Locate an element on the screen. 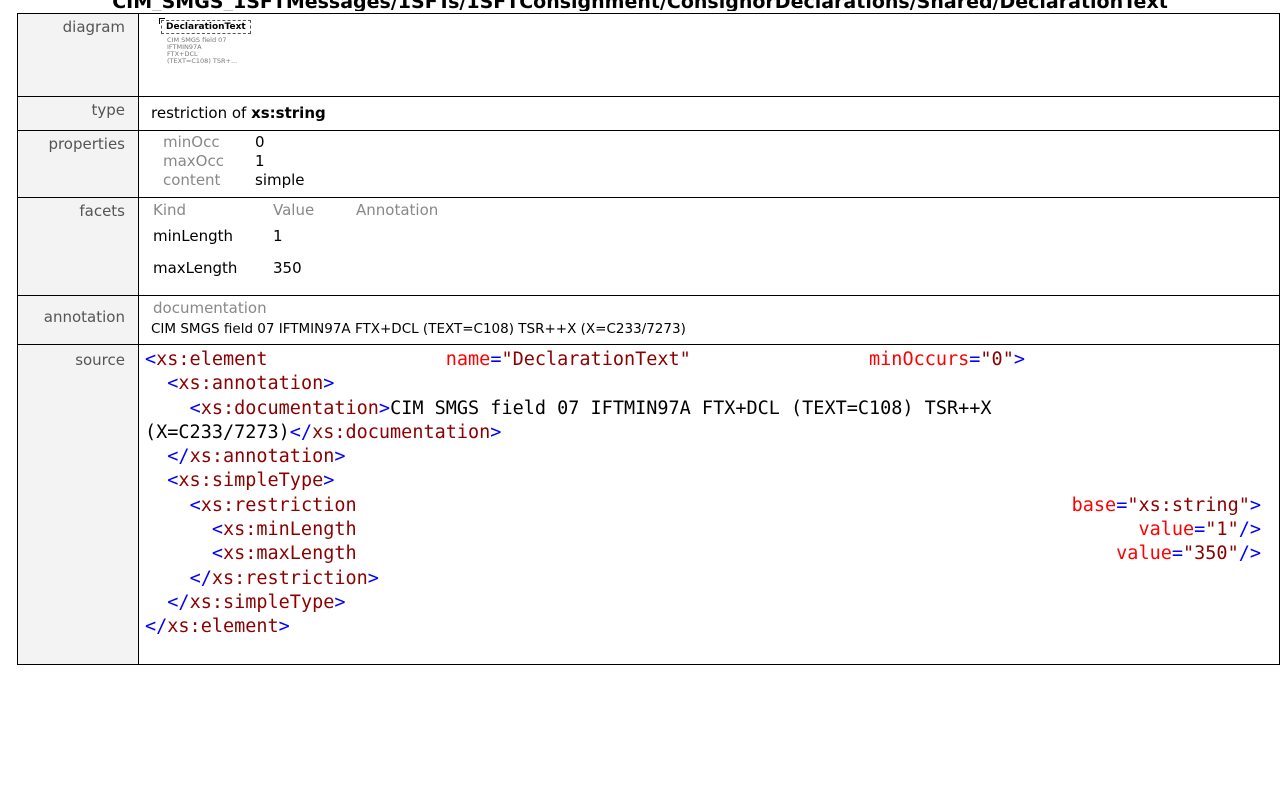  facets-header-annotation: Annotation is located at coordinates (397, 210).